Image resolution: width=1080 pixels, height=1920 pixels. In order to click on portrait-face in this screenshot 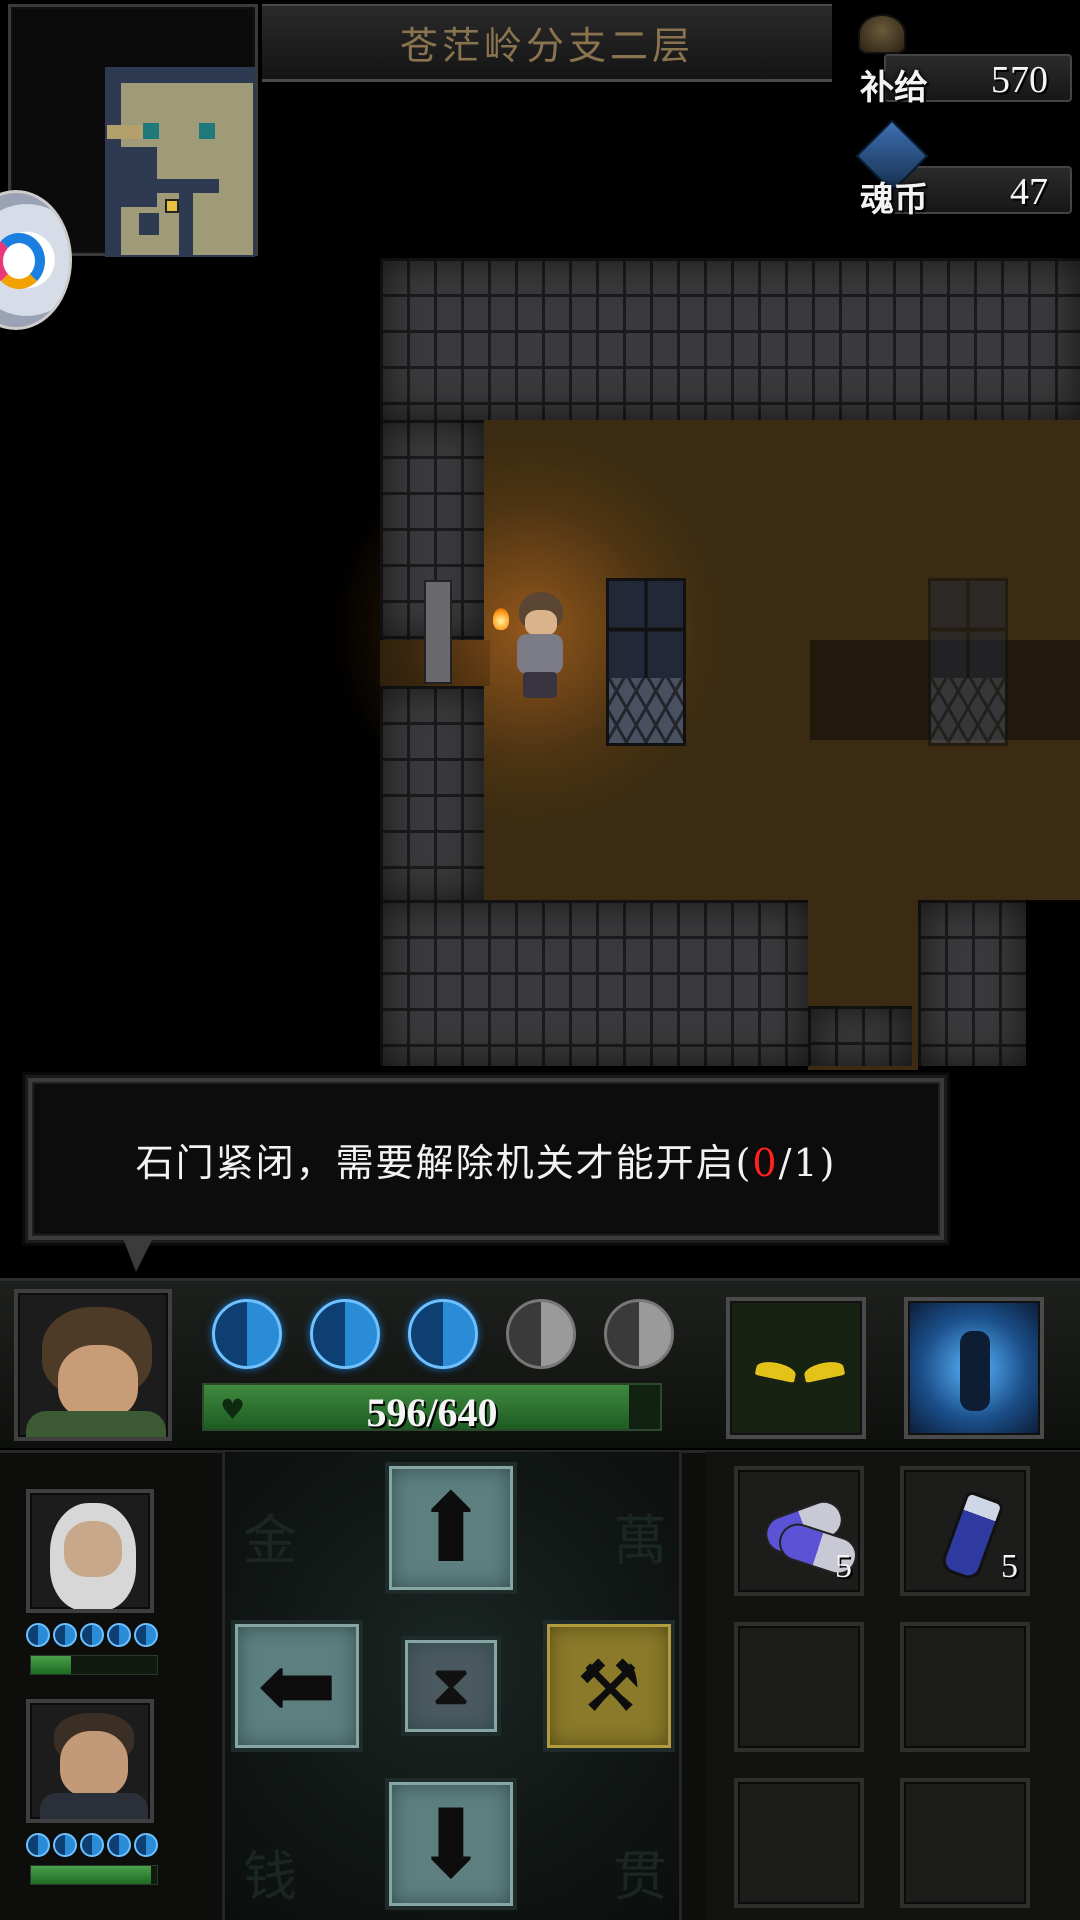, I will do `click(98, 1382)`.